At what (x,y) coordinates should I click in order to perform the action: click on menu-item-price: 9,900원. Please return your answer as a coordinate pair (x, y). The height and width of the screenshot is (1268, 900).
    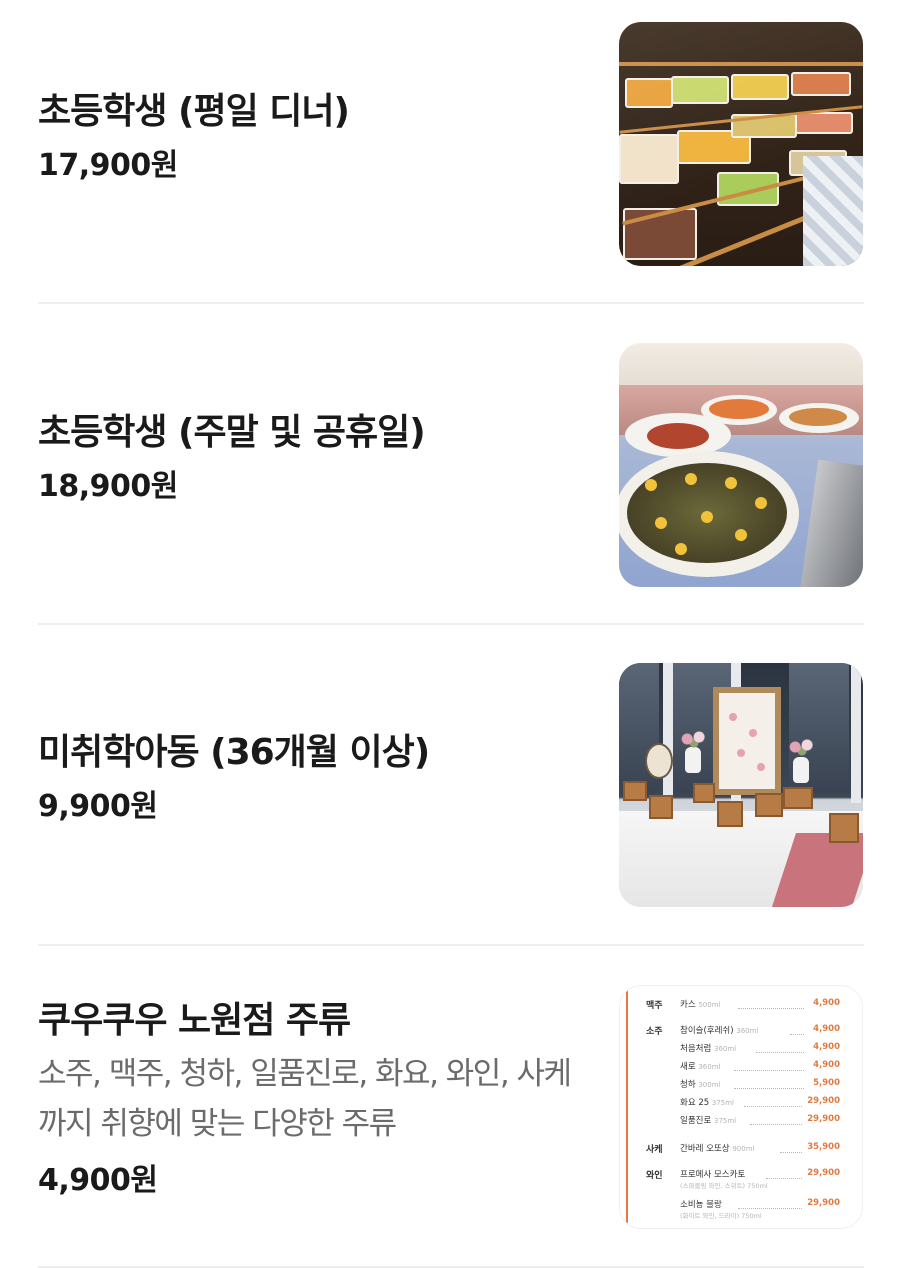
    Looking at the image, I should click on (98, 806).